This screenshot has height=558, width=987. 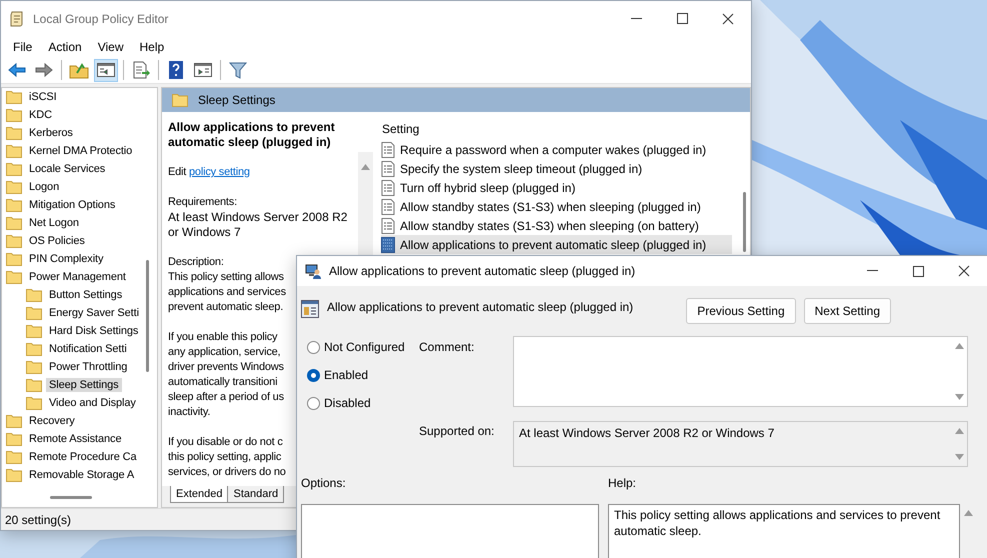 I want to click on column-header: Setting, so click(x=565, y=129).